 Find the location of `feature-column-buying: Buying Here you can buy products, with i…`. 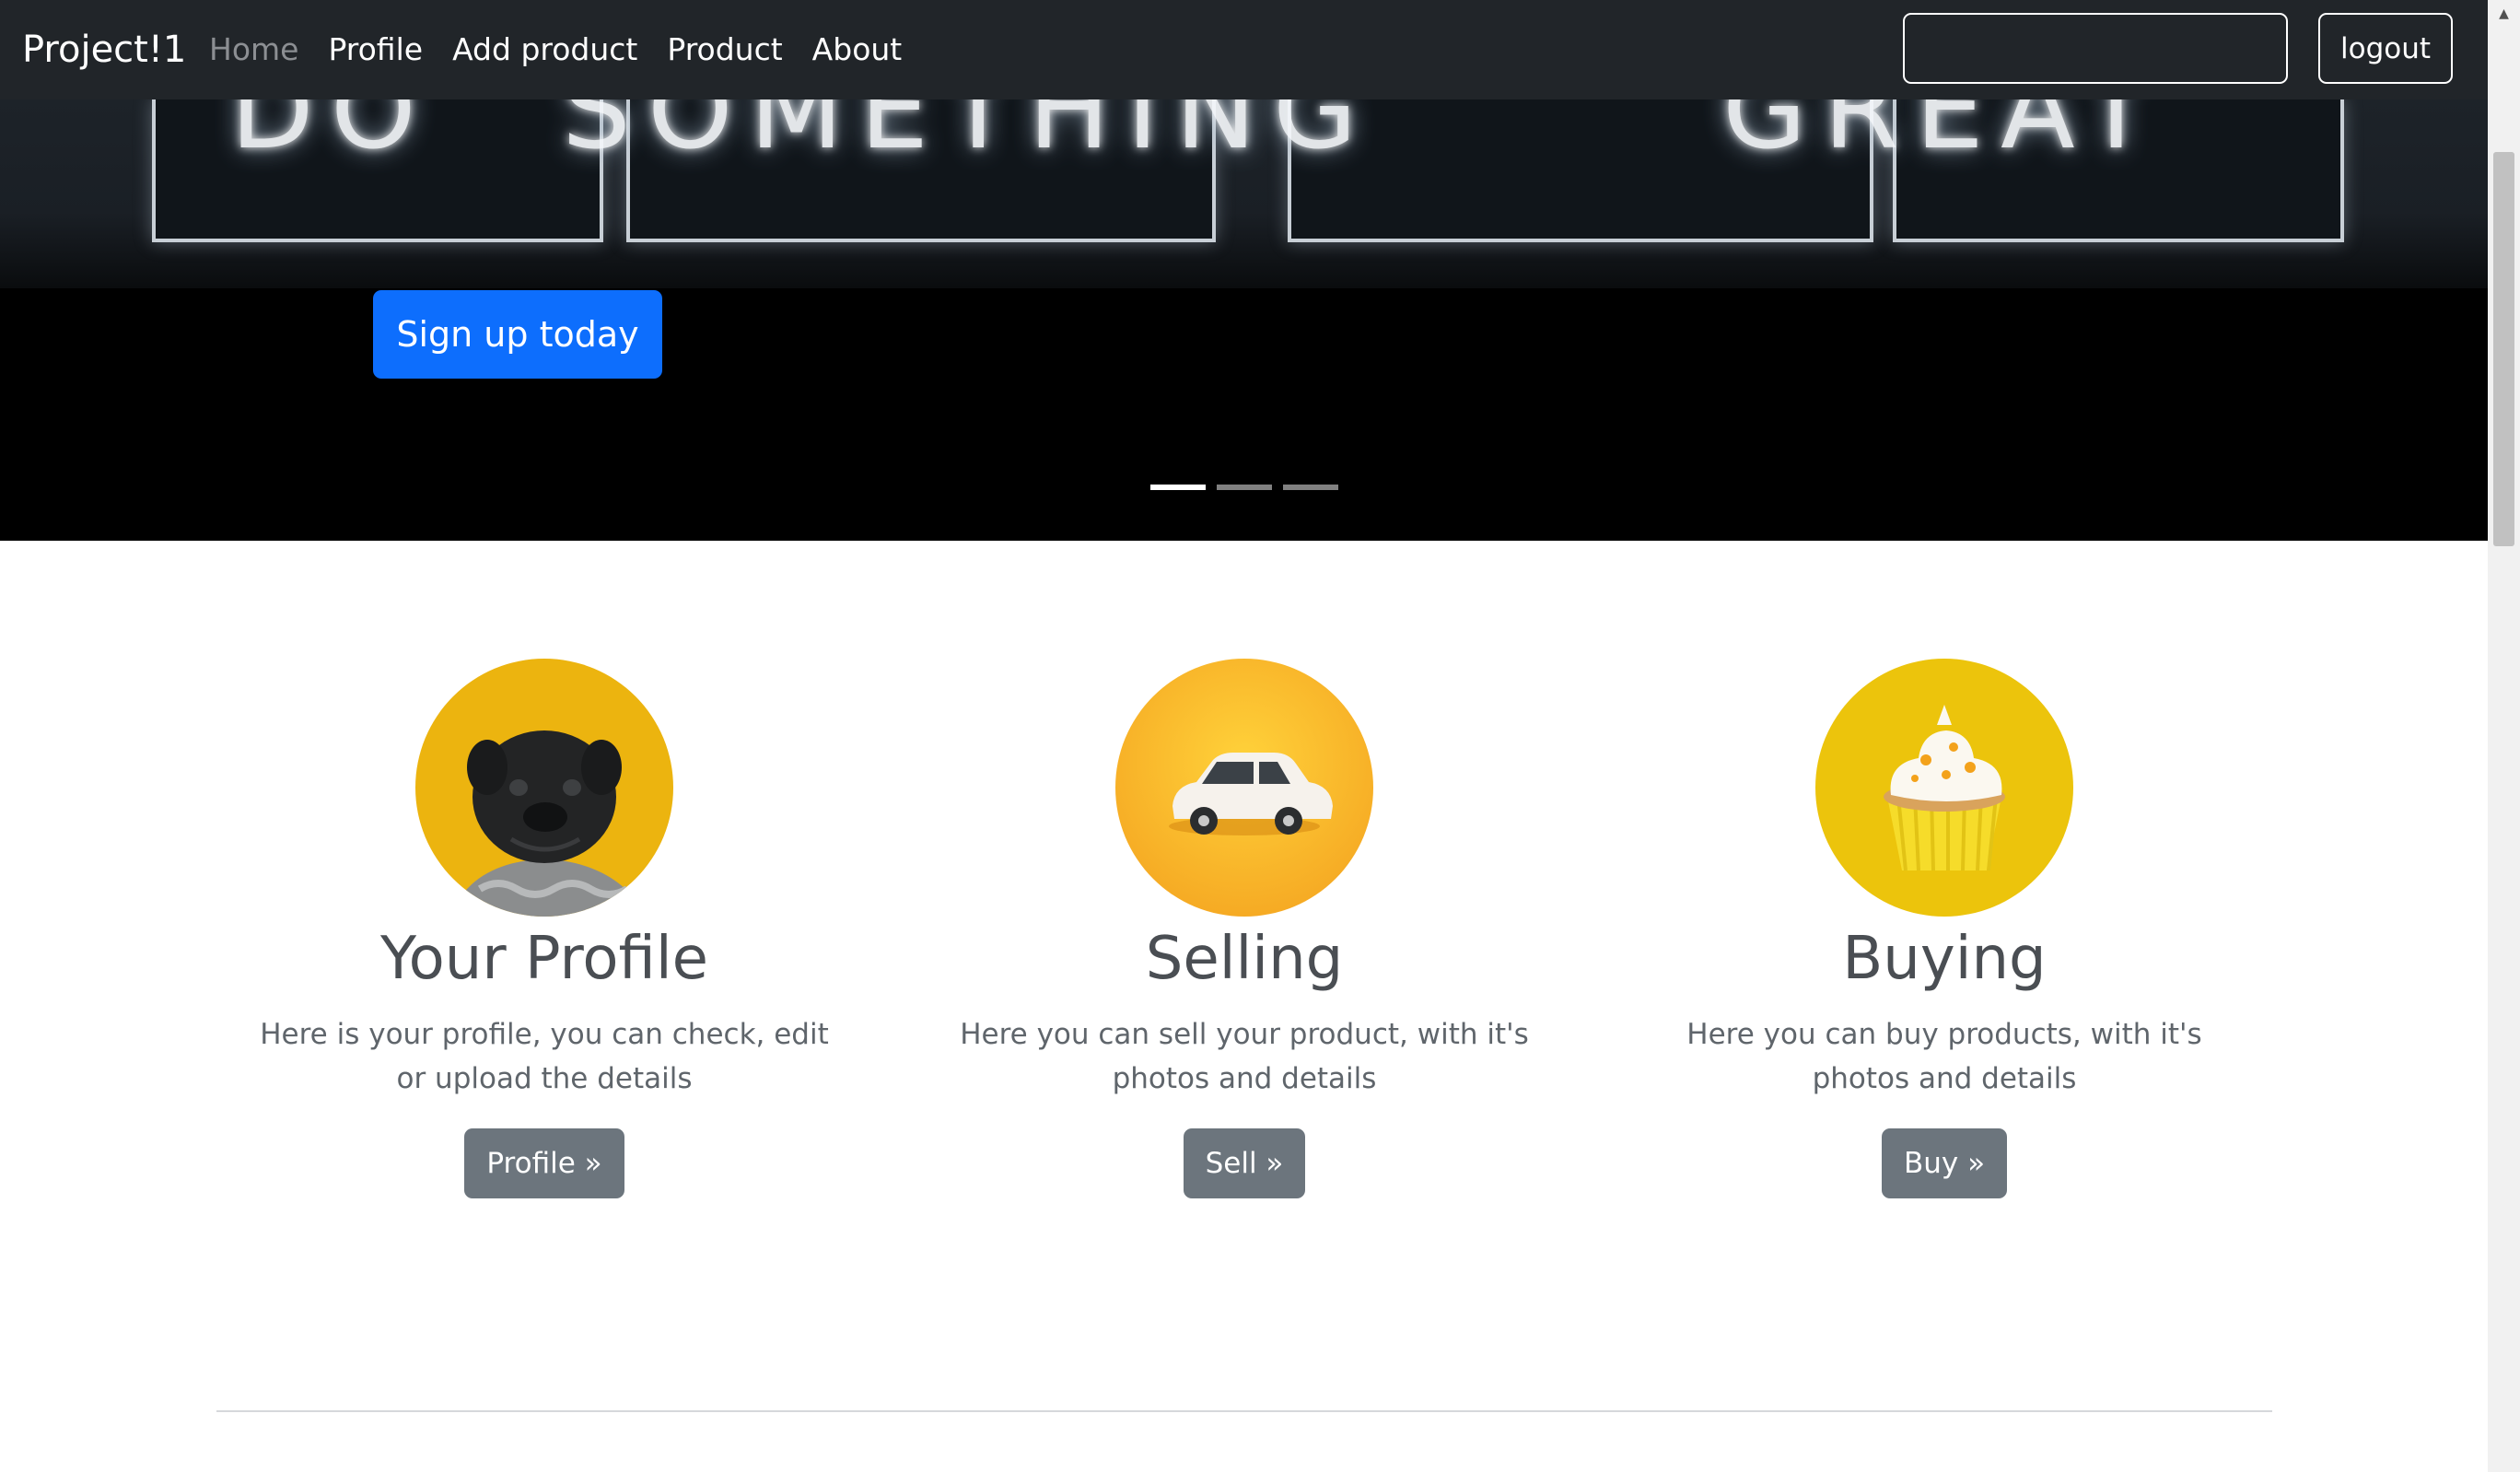

feature-column-buying: Buying Here you can buy products, with i… is located at coordinates (1944, 928).